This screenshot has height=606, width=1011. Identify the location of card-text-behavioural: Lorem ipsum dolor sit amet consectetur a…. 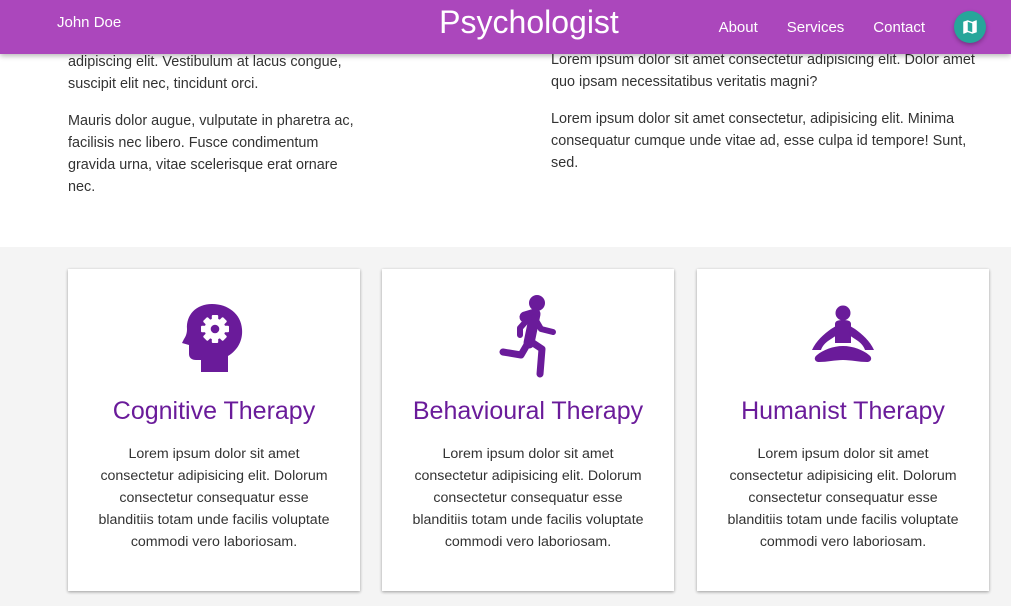
(528, 498).